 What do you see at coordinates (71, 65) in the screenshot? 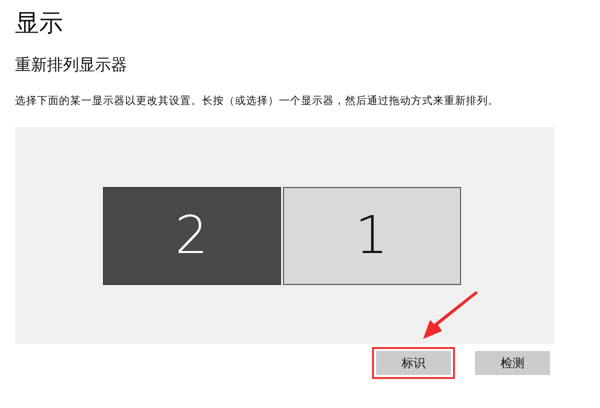
I see `section-title: 重新排列显示器` at bounding box center [71, 65].